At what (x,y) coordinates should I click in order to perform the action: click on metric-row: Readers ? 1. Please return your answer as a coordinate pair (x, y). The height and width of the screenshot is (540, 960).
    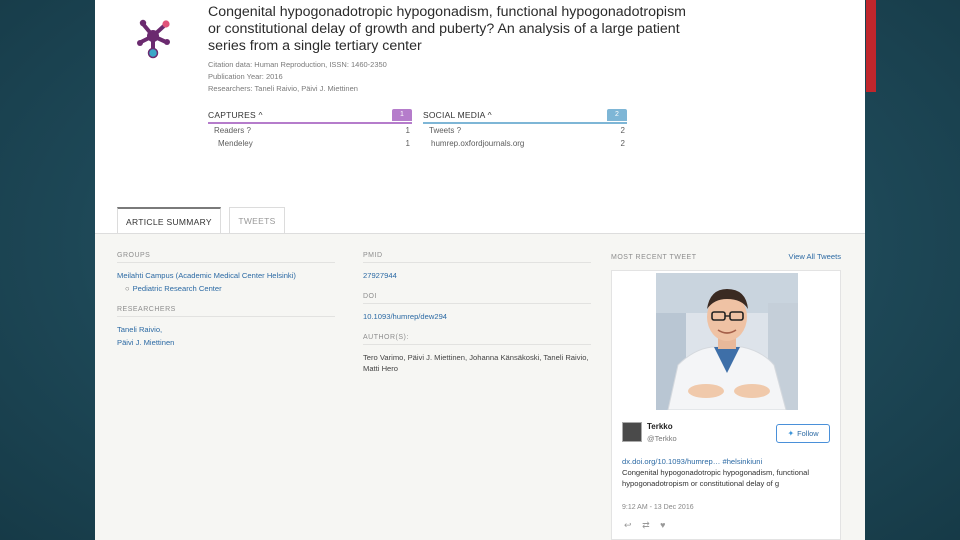
    Looking at the image, I should click on (310, 131).